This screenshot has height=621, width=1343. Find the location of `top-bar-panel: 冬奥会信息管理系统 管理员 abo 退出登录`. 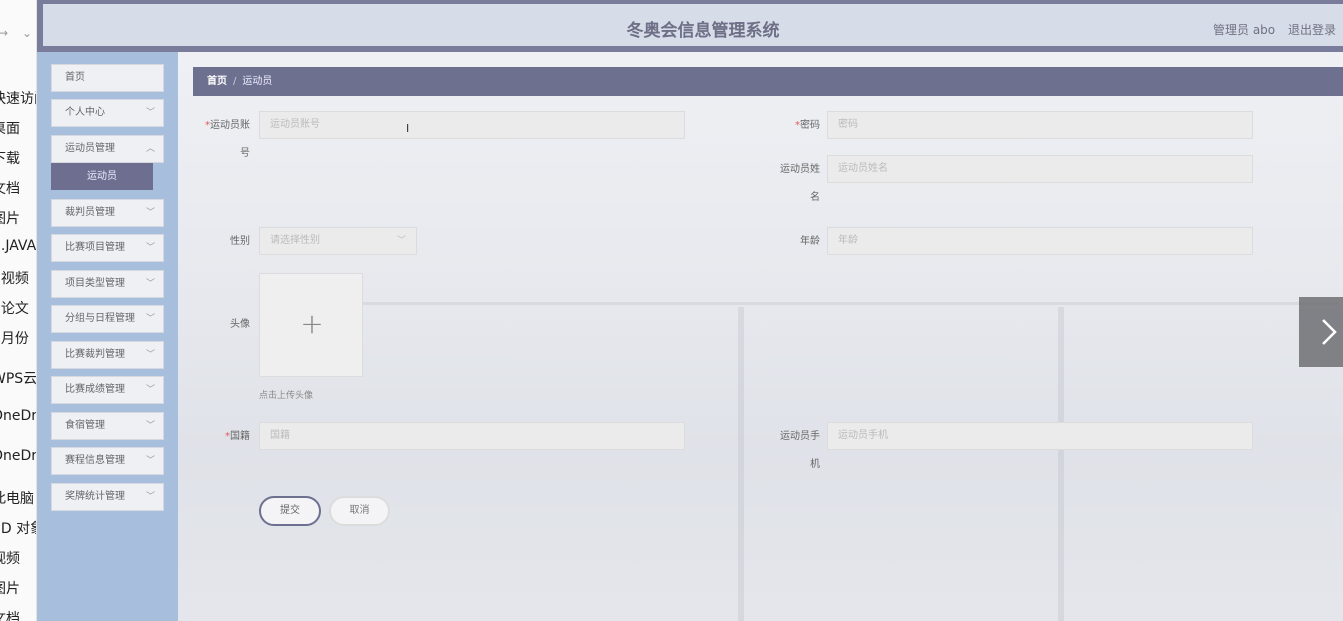

top-bar-panel: 冬奥会信息管理系统 管理员 abo 退出登录 is located at coordinates (693, 25).